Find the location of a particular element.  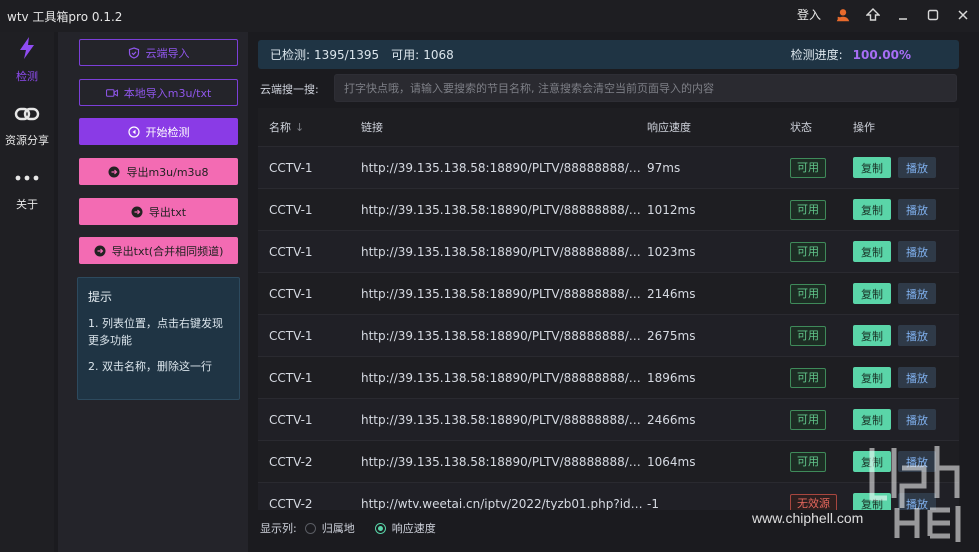

lightning-icon is located at coordinates (27, 48).